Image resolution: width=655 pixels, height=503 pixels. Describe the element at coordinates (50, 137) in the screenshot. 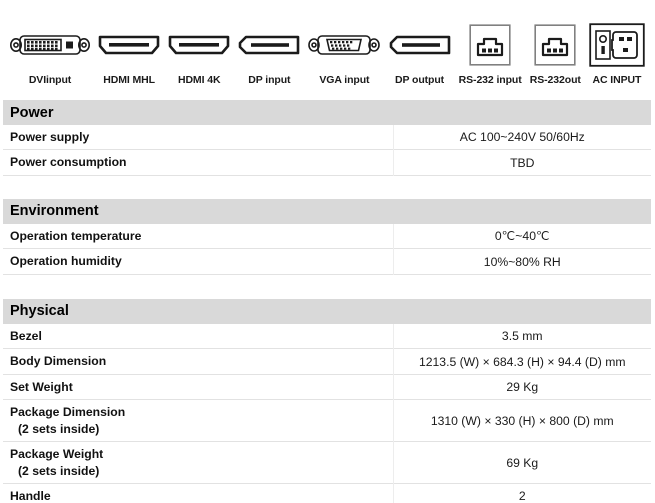

I see `spec-label: Power supply` at that location.